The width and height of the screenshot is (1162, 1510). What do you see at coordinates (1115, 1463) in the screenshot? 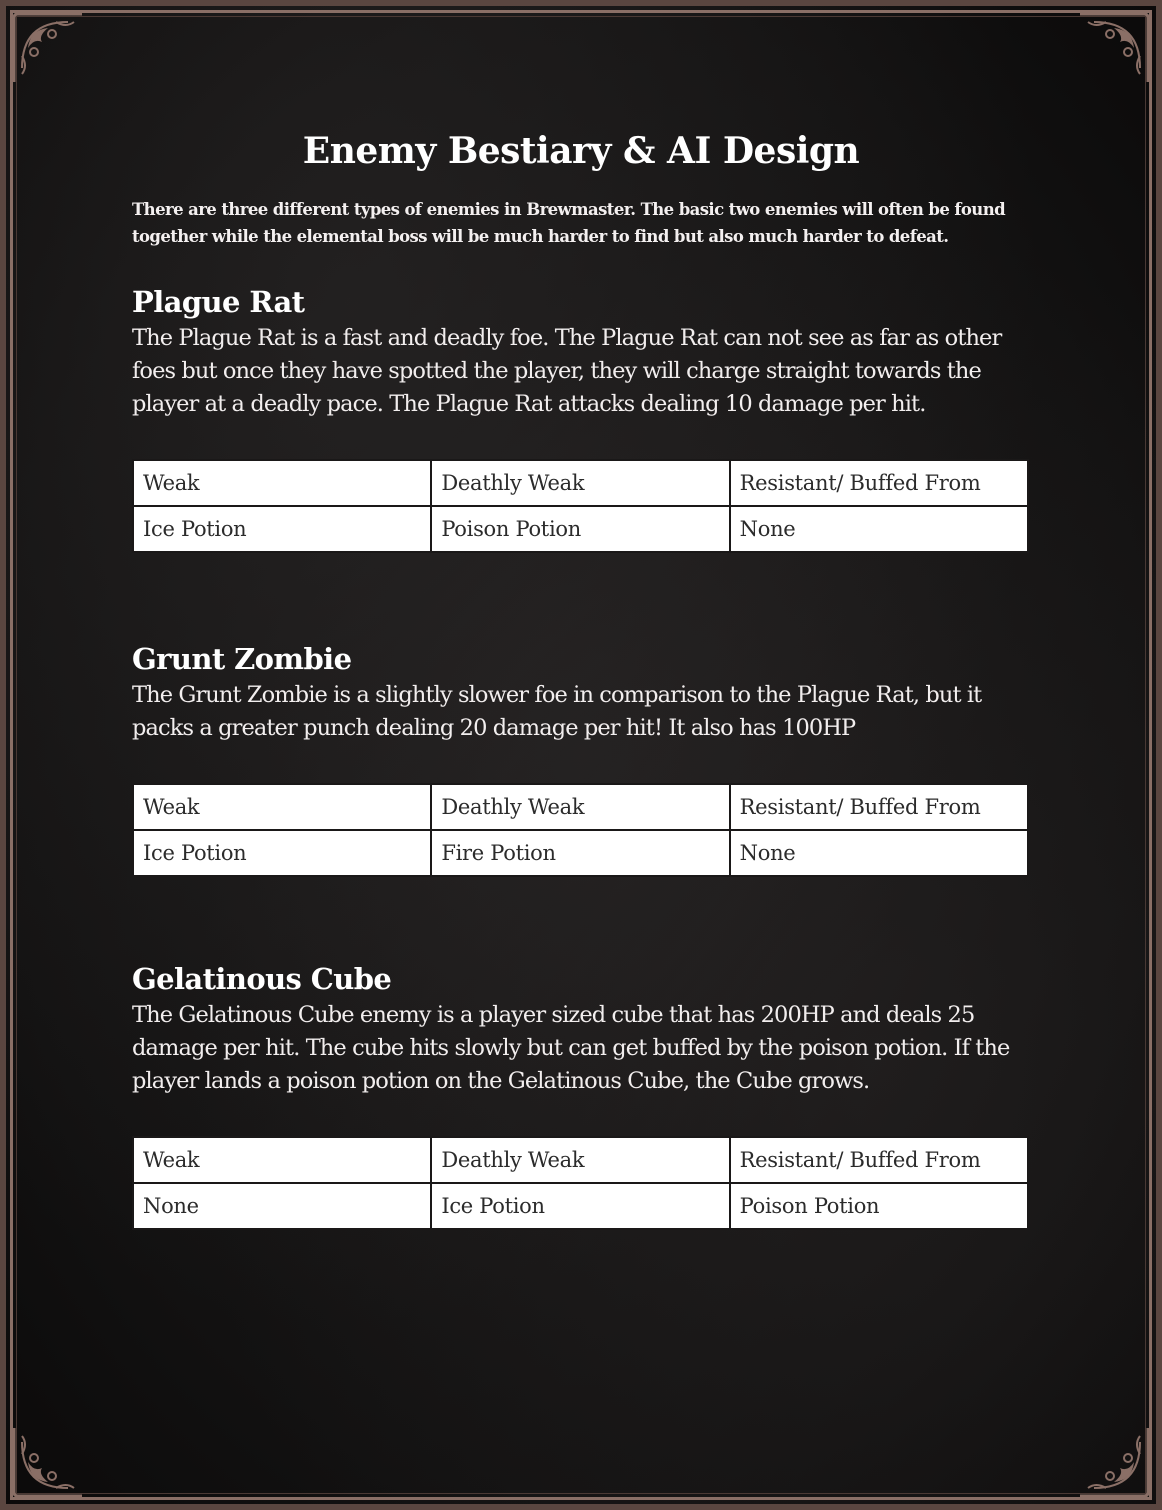
I see `ornate-corner-bottom-right-icon` at bounding box center [1115, 1463].